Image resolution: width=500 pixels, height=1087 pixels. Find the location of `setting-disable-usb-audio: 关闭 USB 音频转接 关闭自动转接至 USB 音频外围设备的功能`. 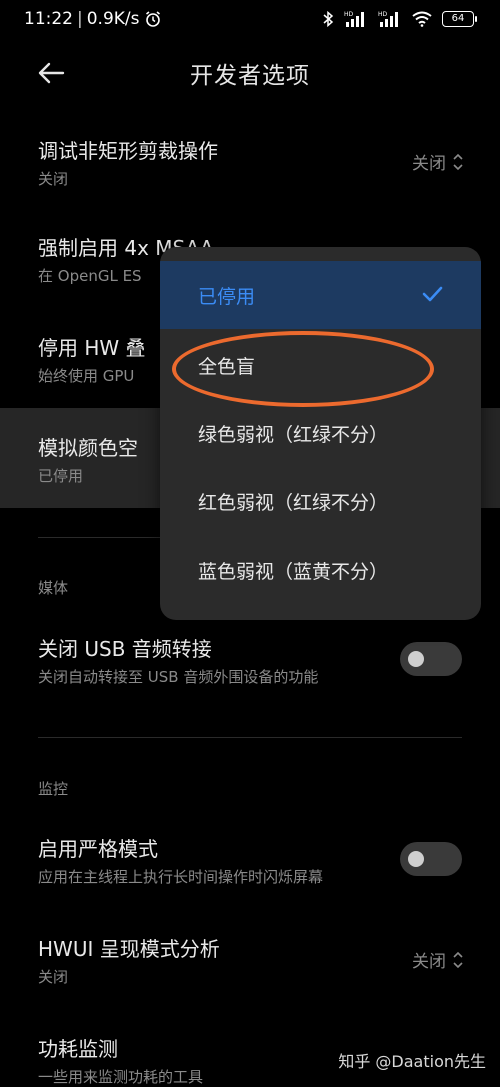

setting-disable-usb-audio: 关闭 USB 音频转接 关闭自动转接至 USB 音频外围设备的功能 is located at coordinates (250, 660).